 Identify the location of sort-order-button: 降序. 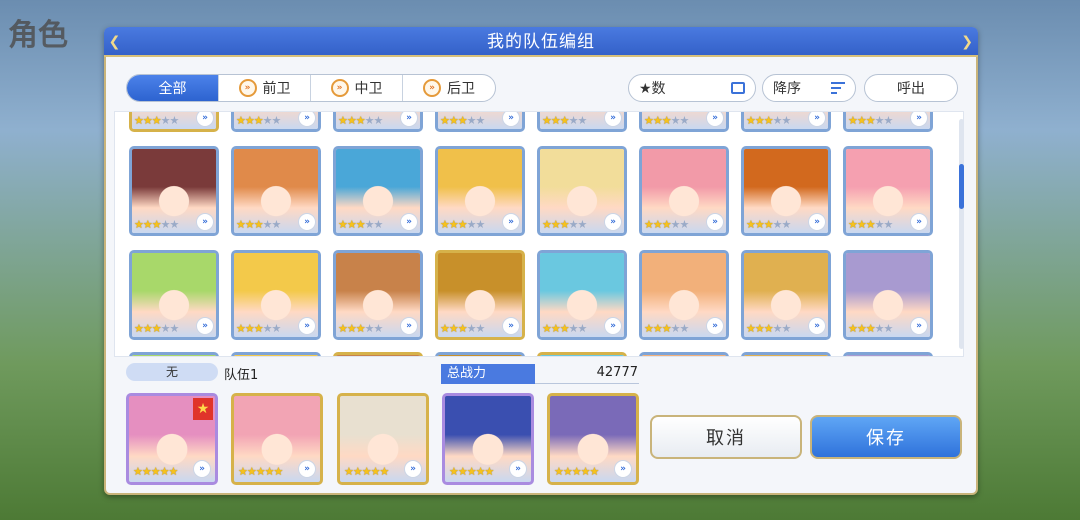
(809, 88).